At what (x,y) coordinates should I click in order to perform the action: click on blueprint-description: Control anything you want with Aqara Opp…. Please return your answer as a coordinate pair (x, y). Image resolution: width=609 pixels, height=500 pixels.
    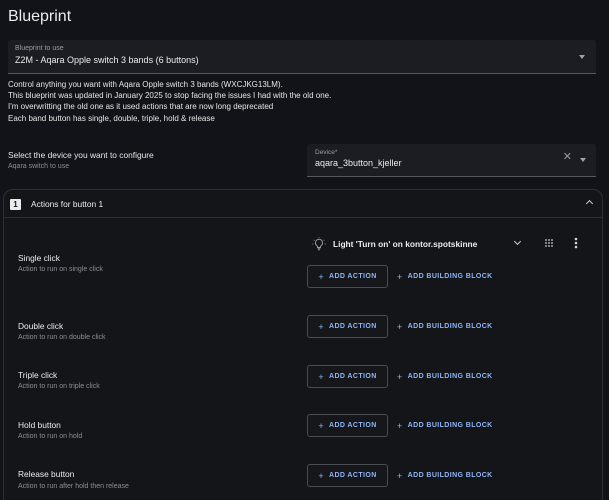
    Looking at the image, I should click on (305, 101).